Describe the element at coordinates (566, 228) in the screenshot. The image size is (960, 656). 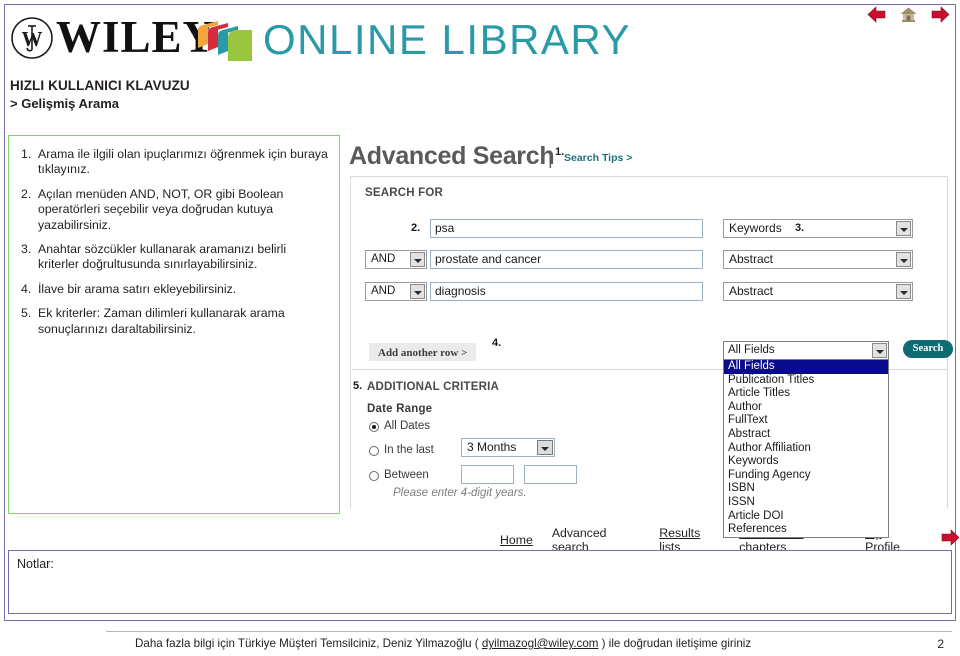
I see `search-query-input-1: psa` at that location.